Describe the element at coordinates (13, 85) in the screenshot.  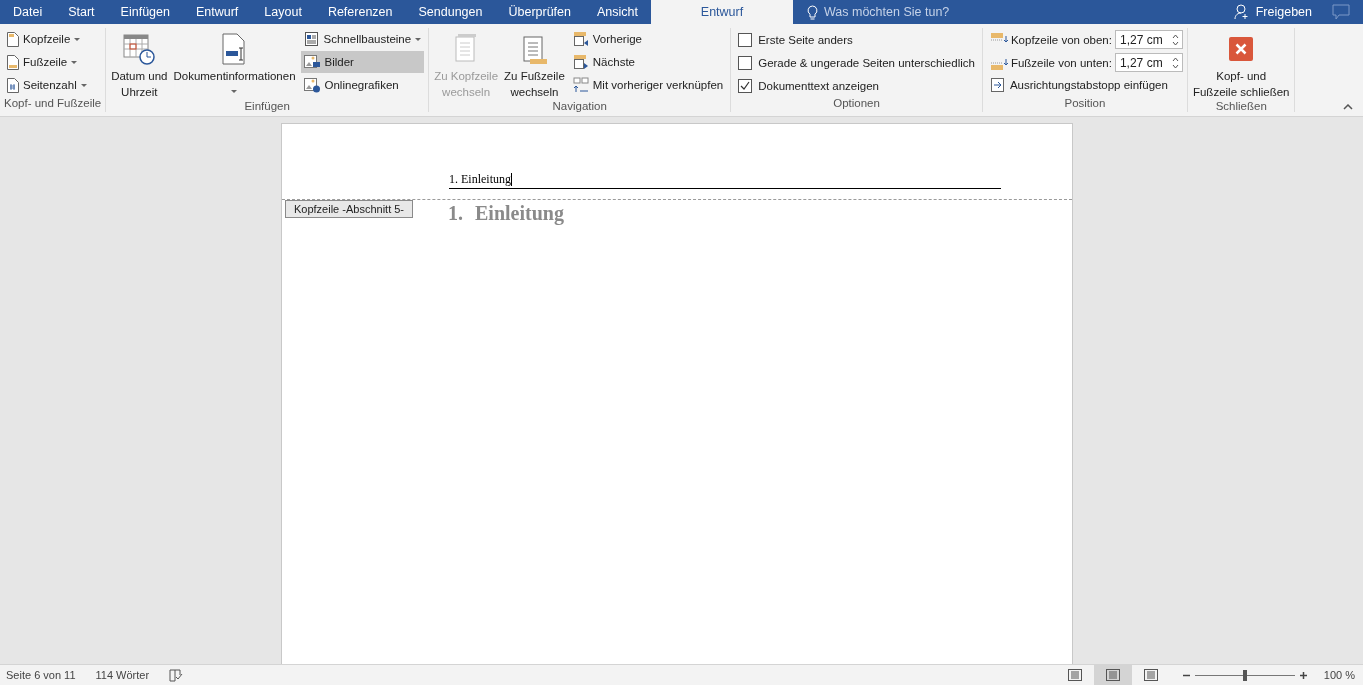
I see `page-number-icon` at that location.